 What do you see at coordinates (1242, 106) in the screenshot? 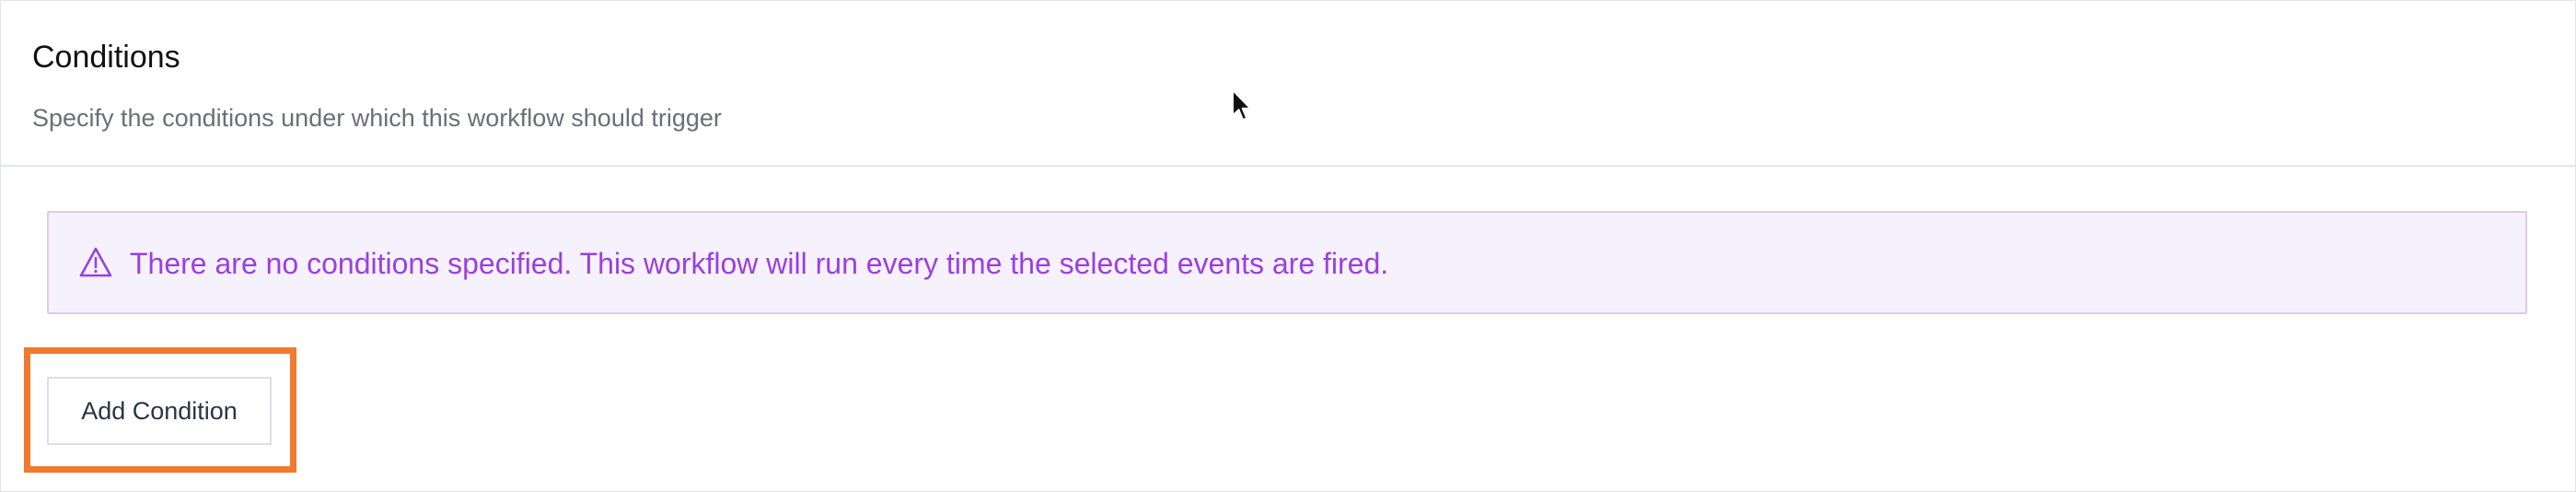
I see `mouse-pointer-icon` at bounding box center [1242, 106].